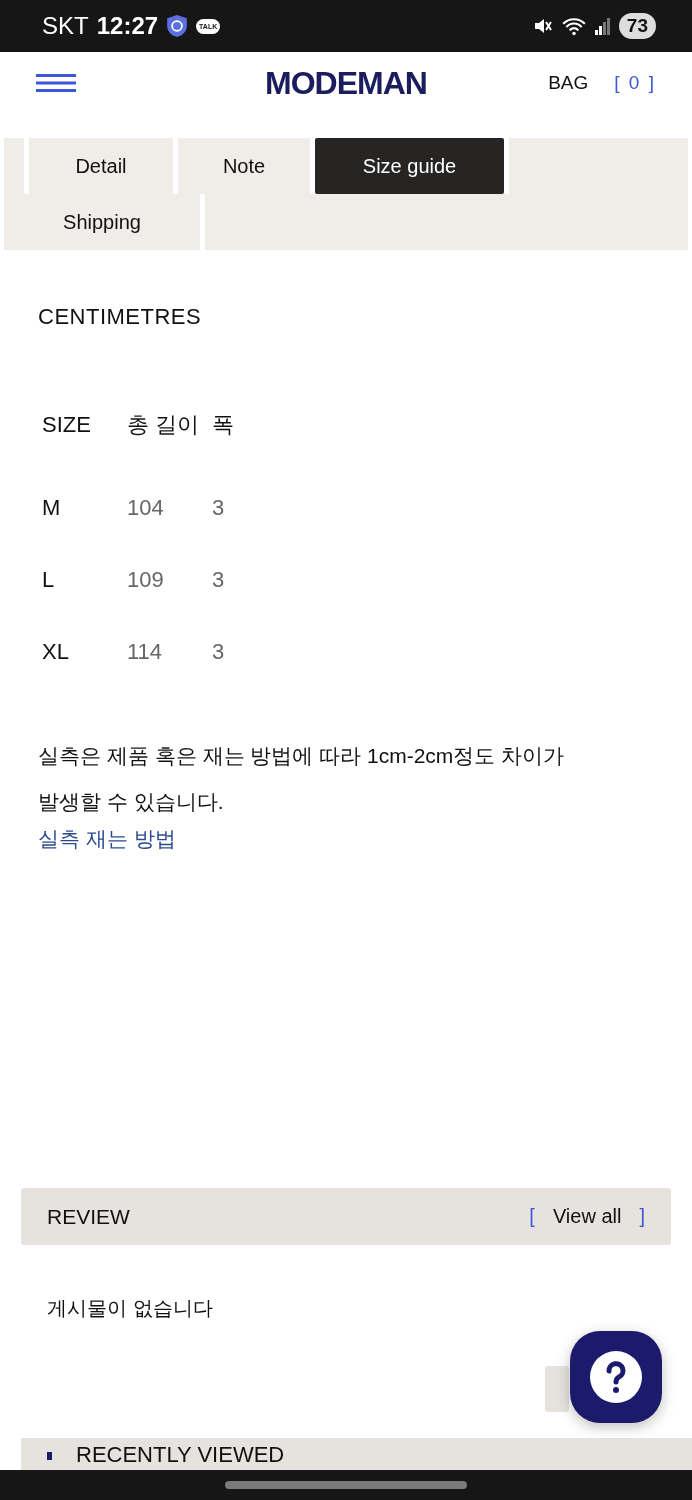 The height and width of the screenshot is (1500, 692). Describe the element at coordinates (542, 26) in the screenshot. I see `mute-icon` at that location.